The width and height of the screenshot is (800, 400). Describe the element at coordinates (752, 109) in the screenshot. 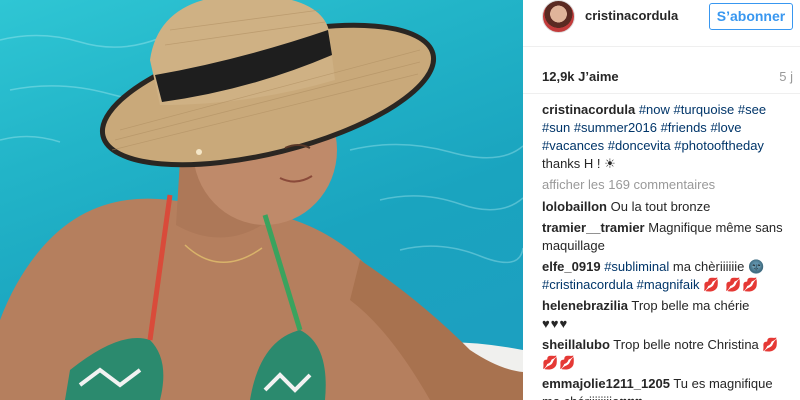

I see `hashtag: #see` at that location.